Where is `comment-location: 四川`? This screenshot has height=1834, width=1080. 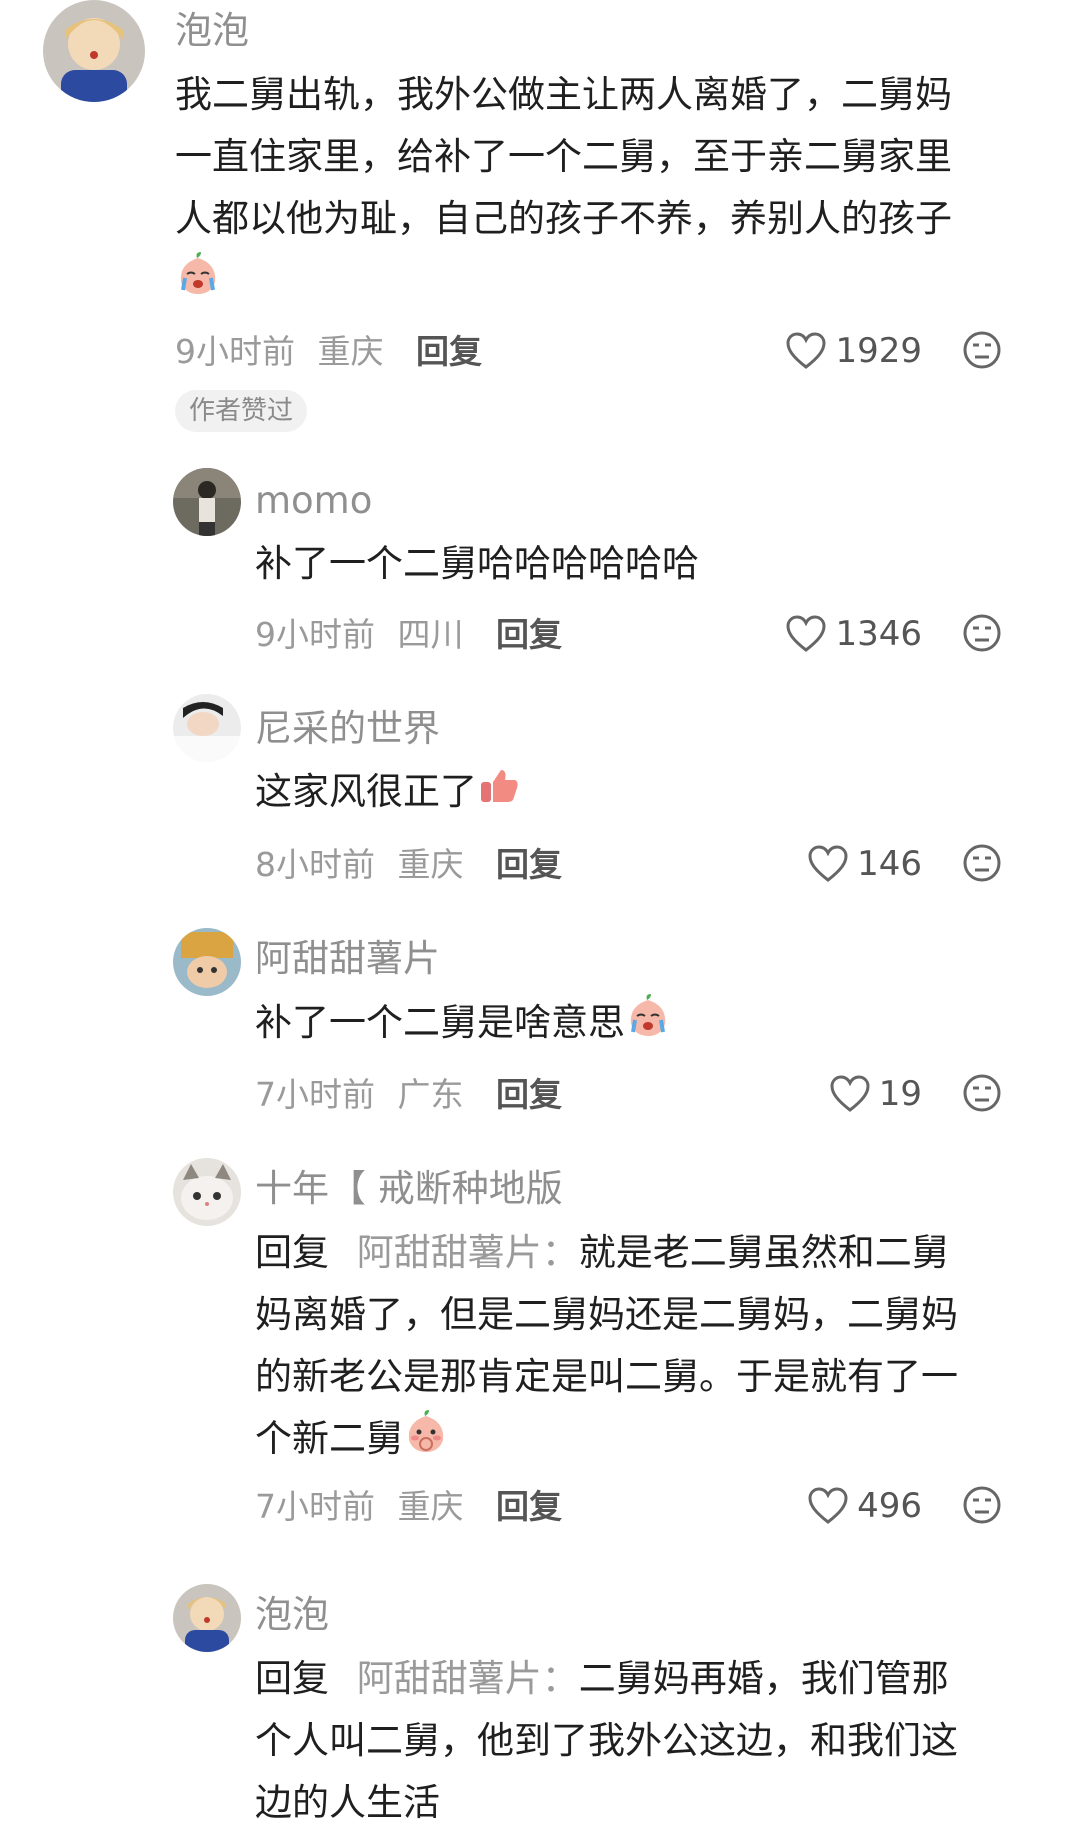 comment-location: 四川 is located at coordinates (430, 634).